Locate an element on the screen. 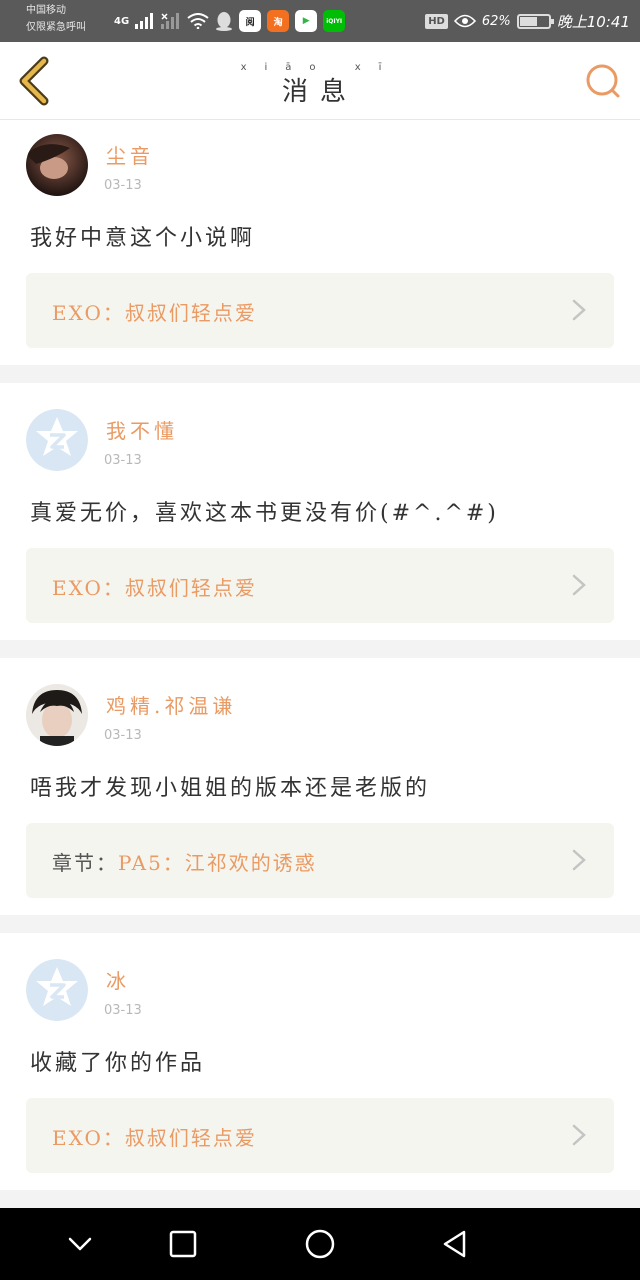  emergency-only-text: 仅限紧急呼叫 is located at coordinates (56, 27).